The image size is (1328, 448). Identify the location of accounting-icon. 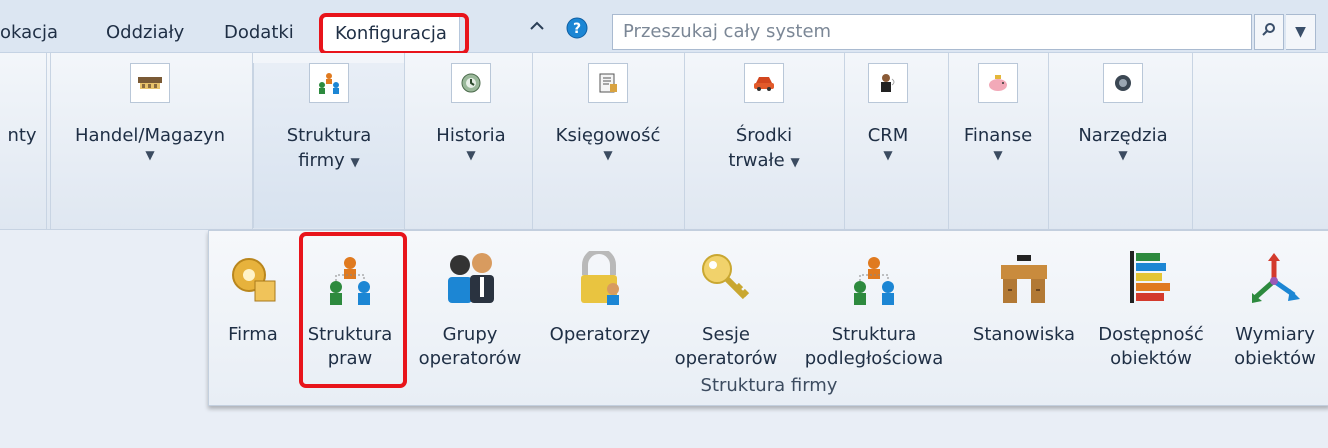
(608, 83).